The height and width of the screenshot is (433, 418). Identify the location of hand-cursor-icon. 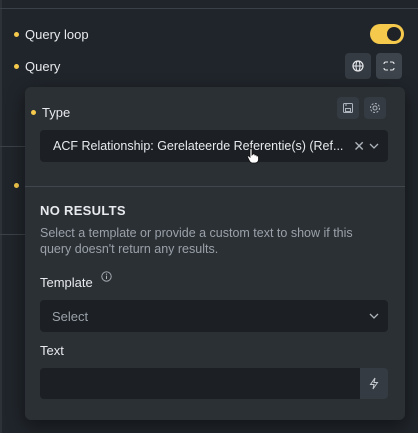
(252, 156).